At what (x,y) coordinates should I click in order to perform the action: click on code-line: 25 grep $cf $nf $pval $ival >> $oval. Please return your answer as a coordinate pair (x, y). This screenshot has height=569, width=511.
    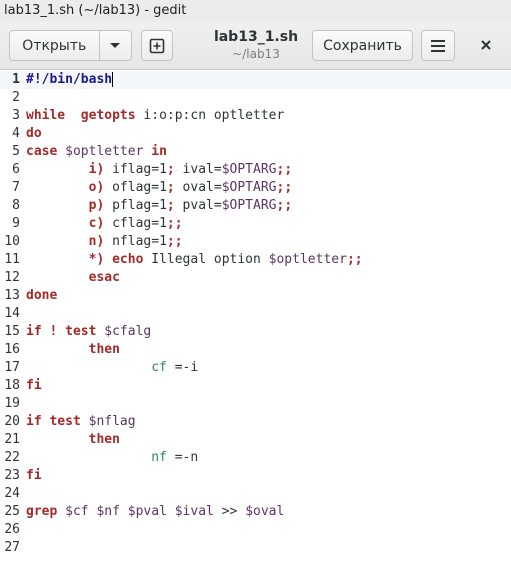
    Looking at the image, I should click on (255, 512).